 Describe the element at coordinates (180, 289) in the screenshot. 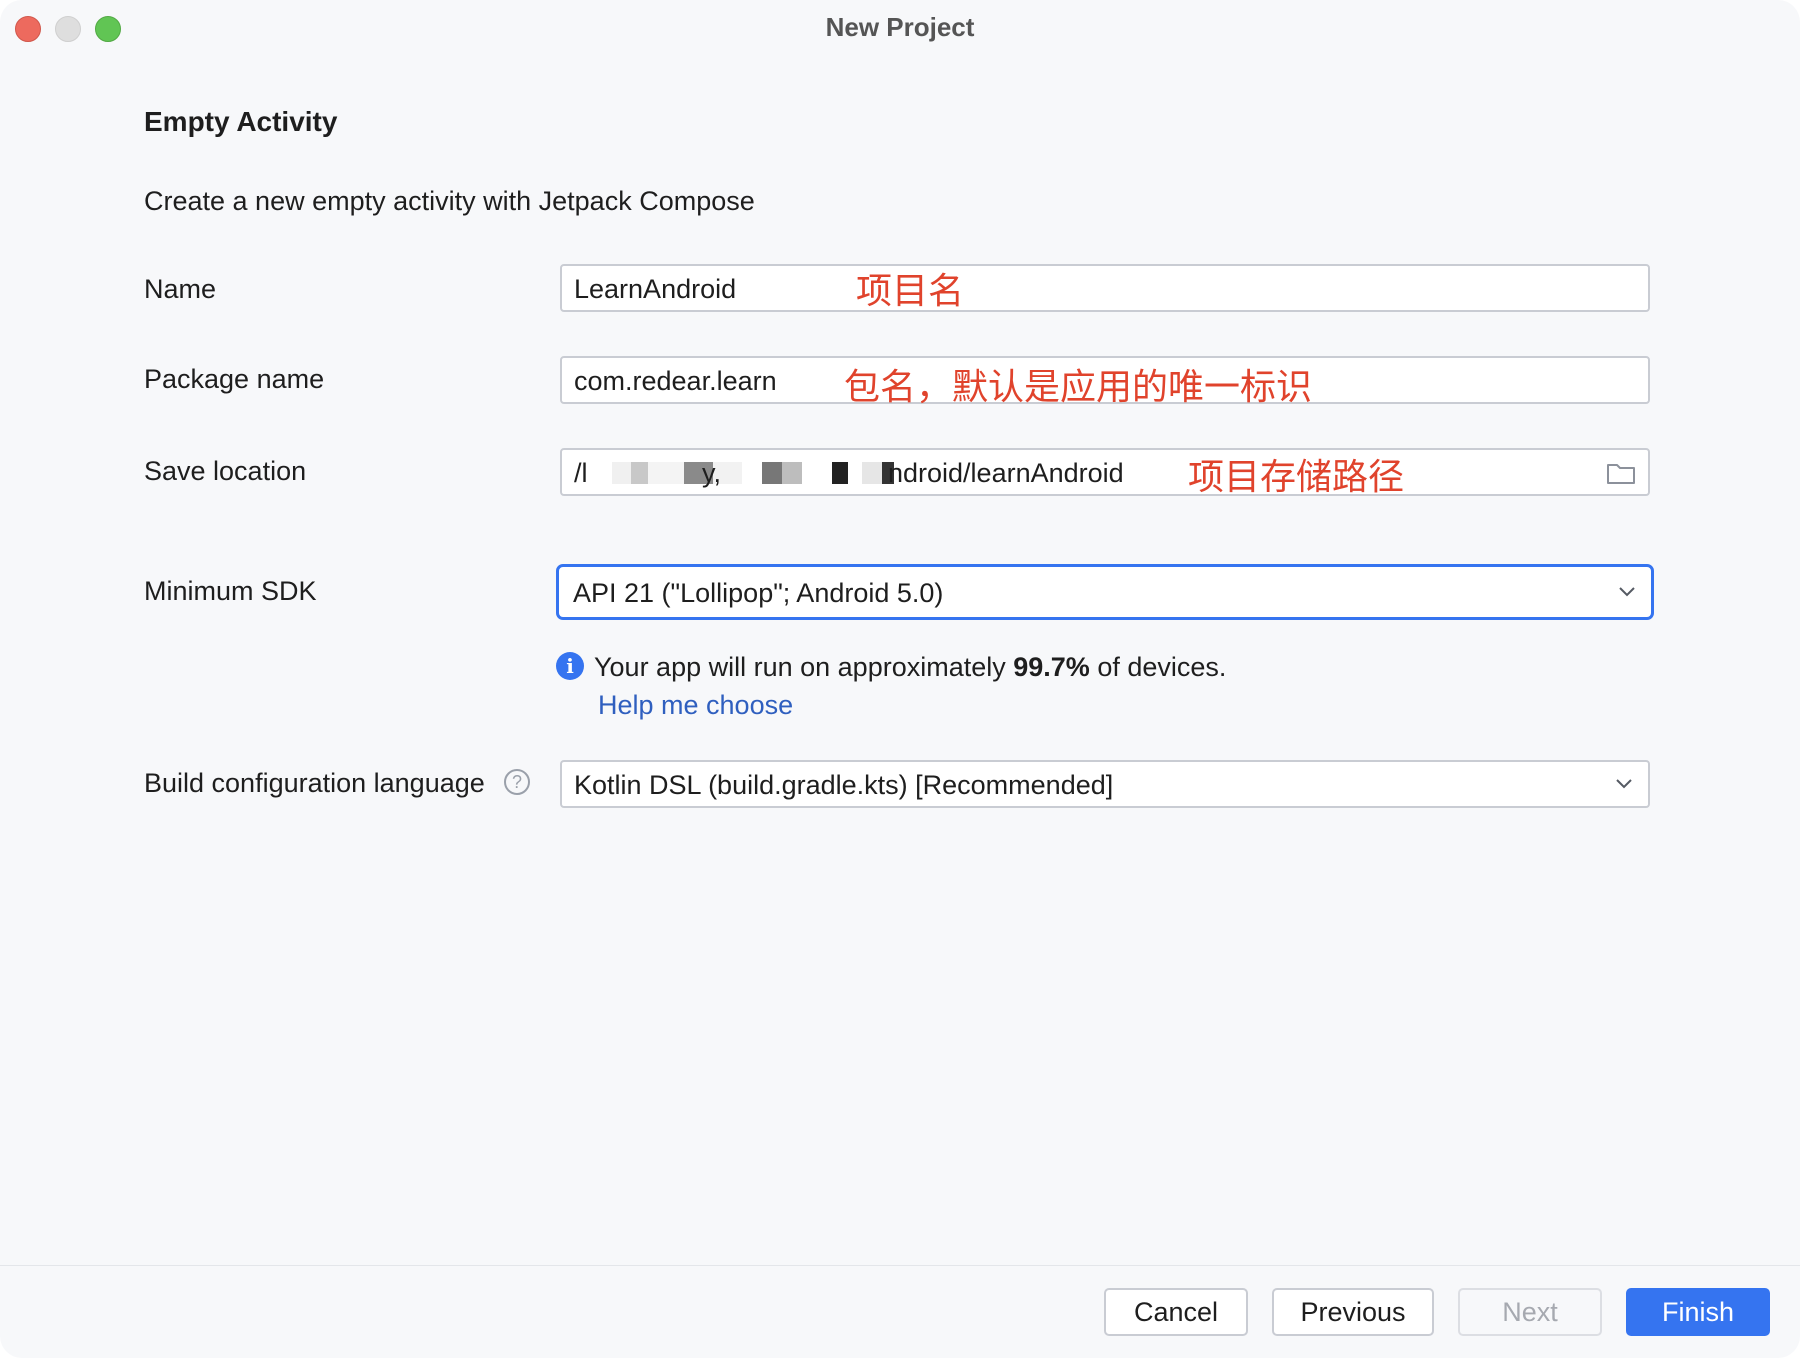

I see `name-label: Name` at that location.